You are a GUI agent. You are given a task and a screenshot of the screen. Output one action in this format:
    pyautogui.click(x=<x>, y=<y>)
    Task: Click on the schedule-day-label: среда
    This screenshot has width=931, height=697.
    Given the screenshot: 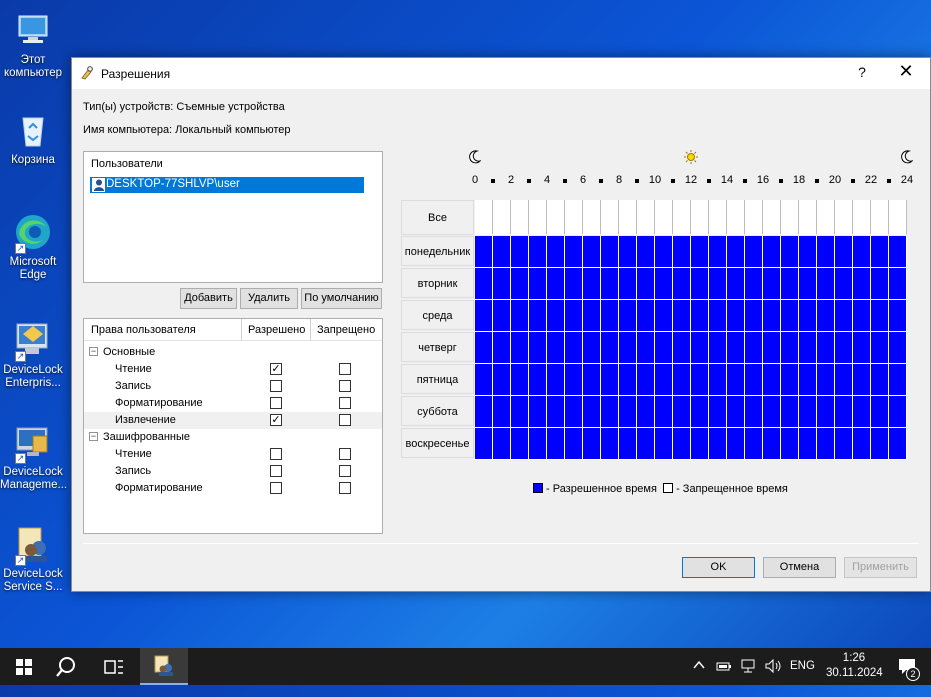 What is the action you would take?
    pyautogui.click(x=437, y=315)
    